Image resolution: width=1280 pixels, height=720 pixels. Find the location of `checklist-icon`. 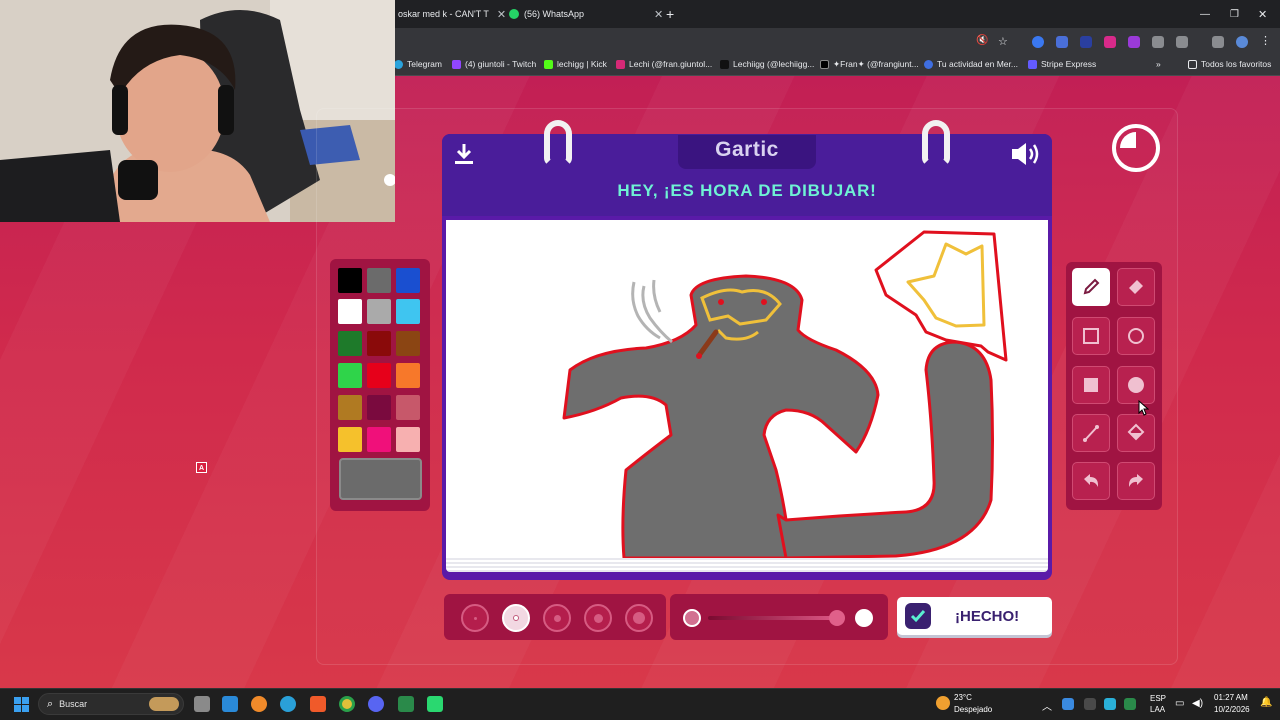

checklist-icon is located at coordinates (918, 616).